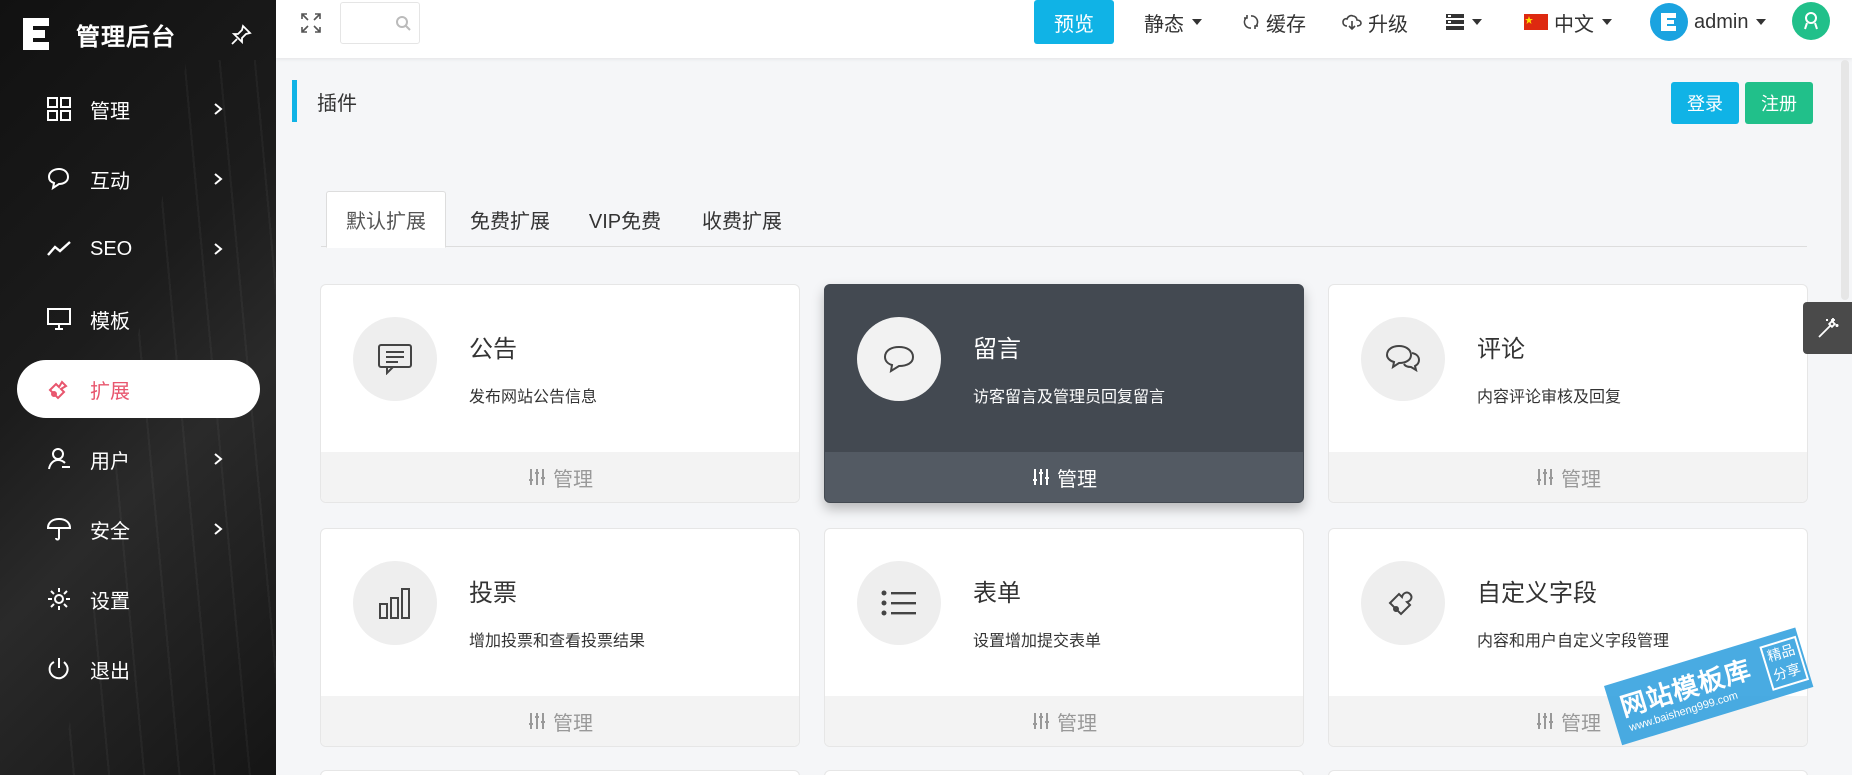  What do you see at coordinates (59, 389) in the screenshot?
I see `plug-icon` at bounding box center [59, 389].